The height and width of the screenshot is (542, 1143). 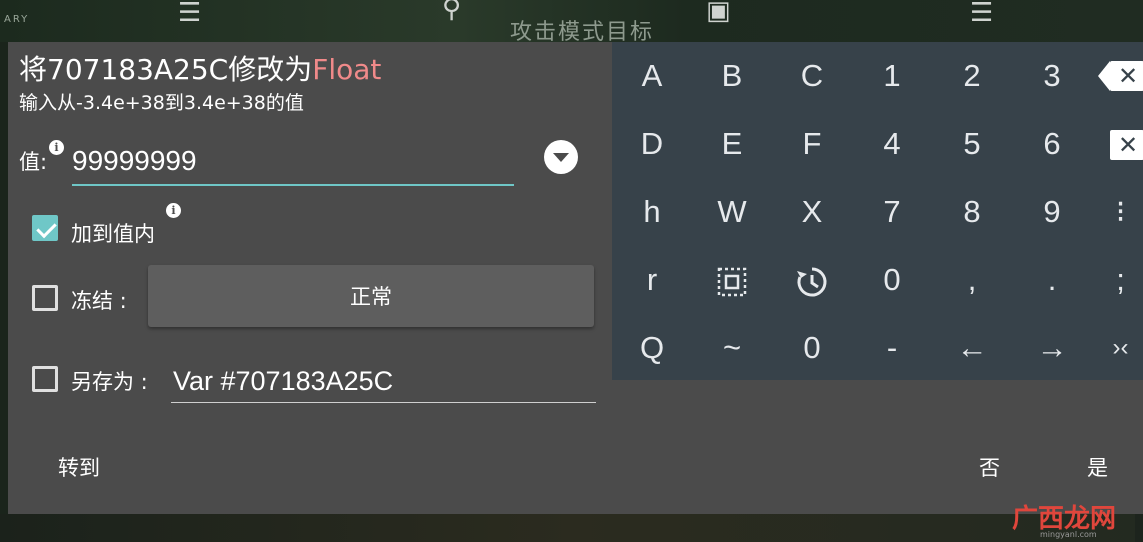 What do you see at coordinates (33, 162) in the screenshot?
I see `value-label: 值:` at bounding box center [33, 162].